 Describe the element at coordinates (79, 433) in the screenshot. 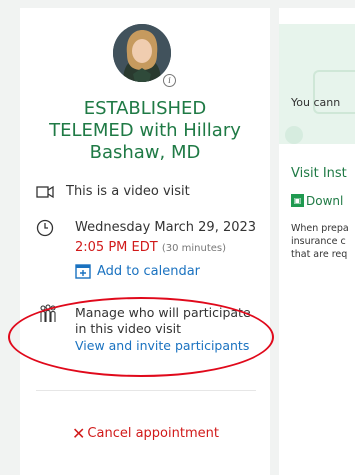

I see `close-icon: ✕` at that location.